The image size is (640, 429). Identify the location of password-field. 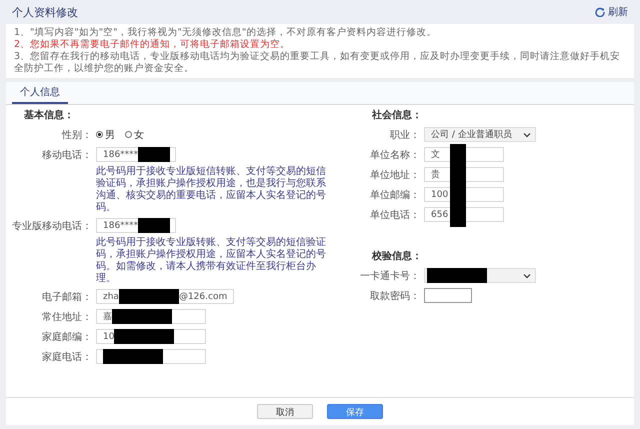
(448, 295).